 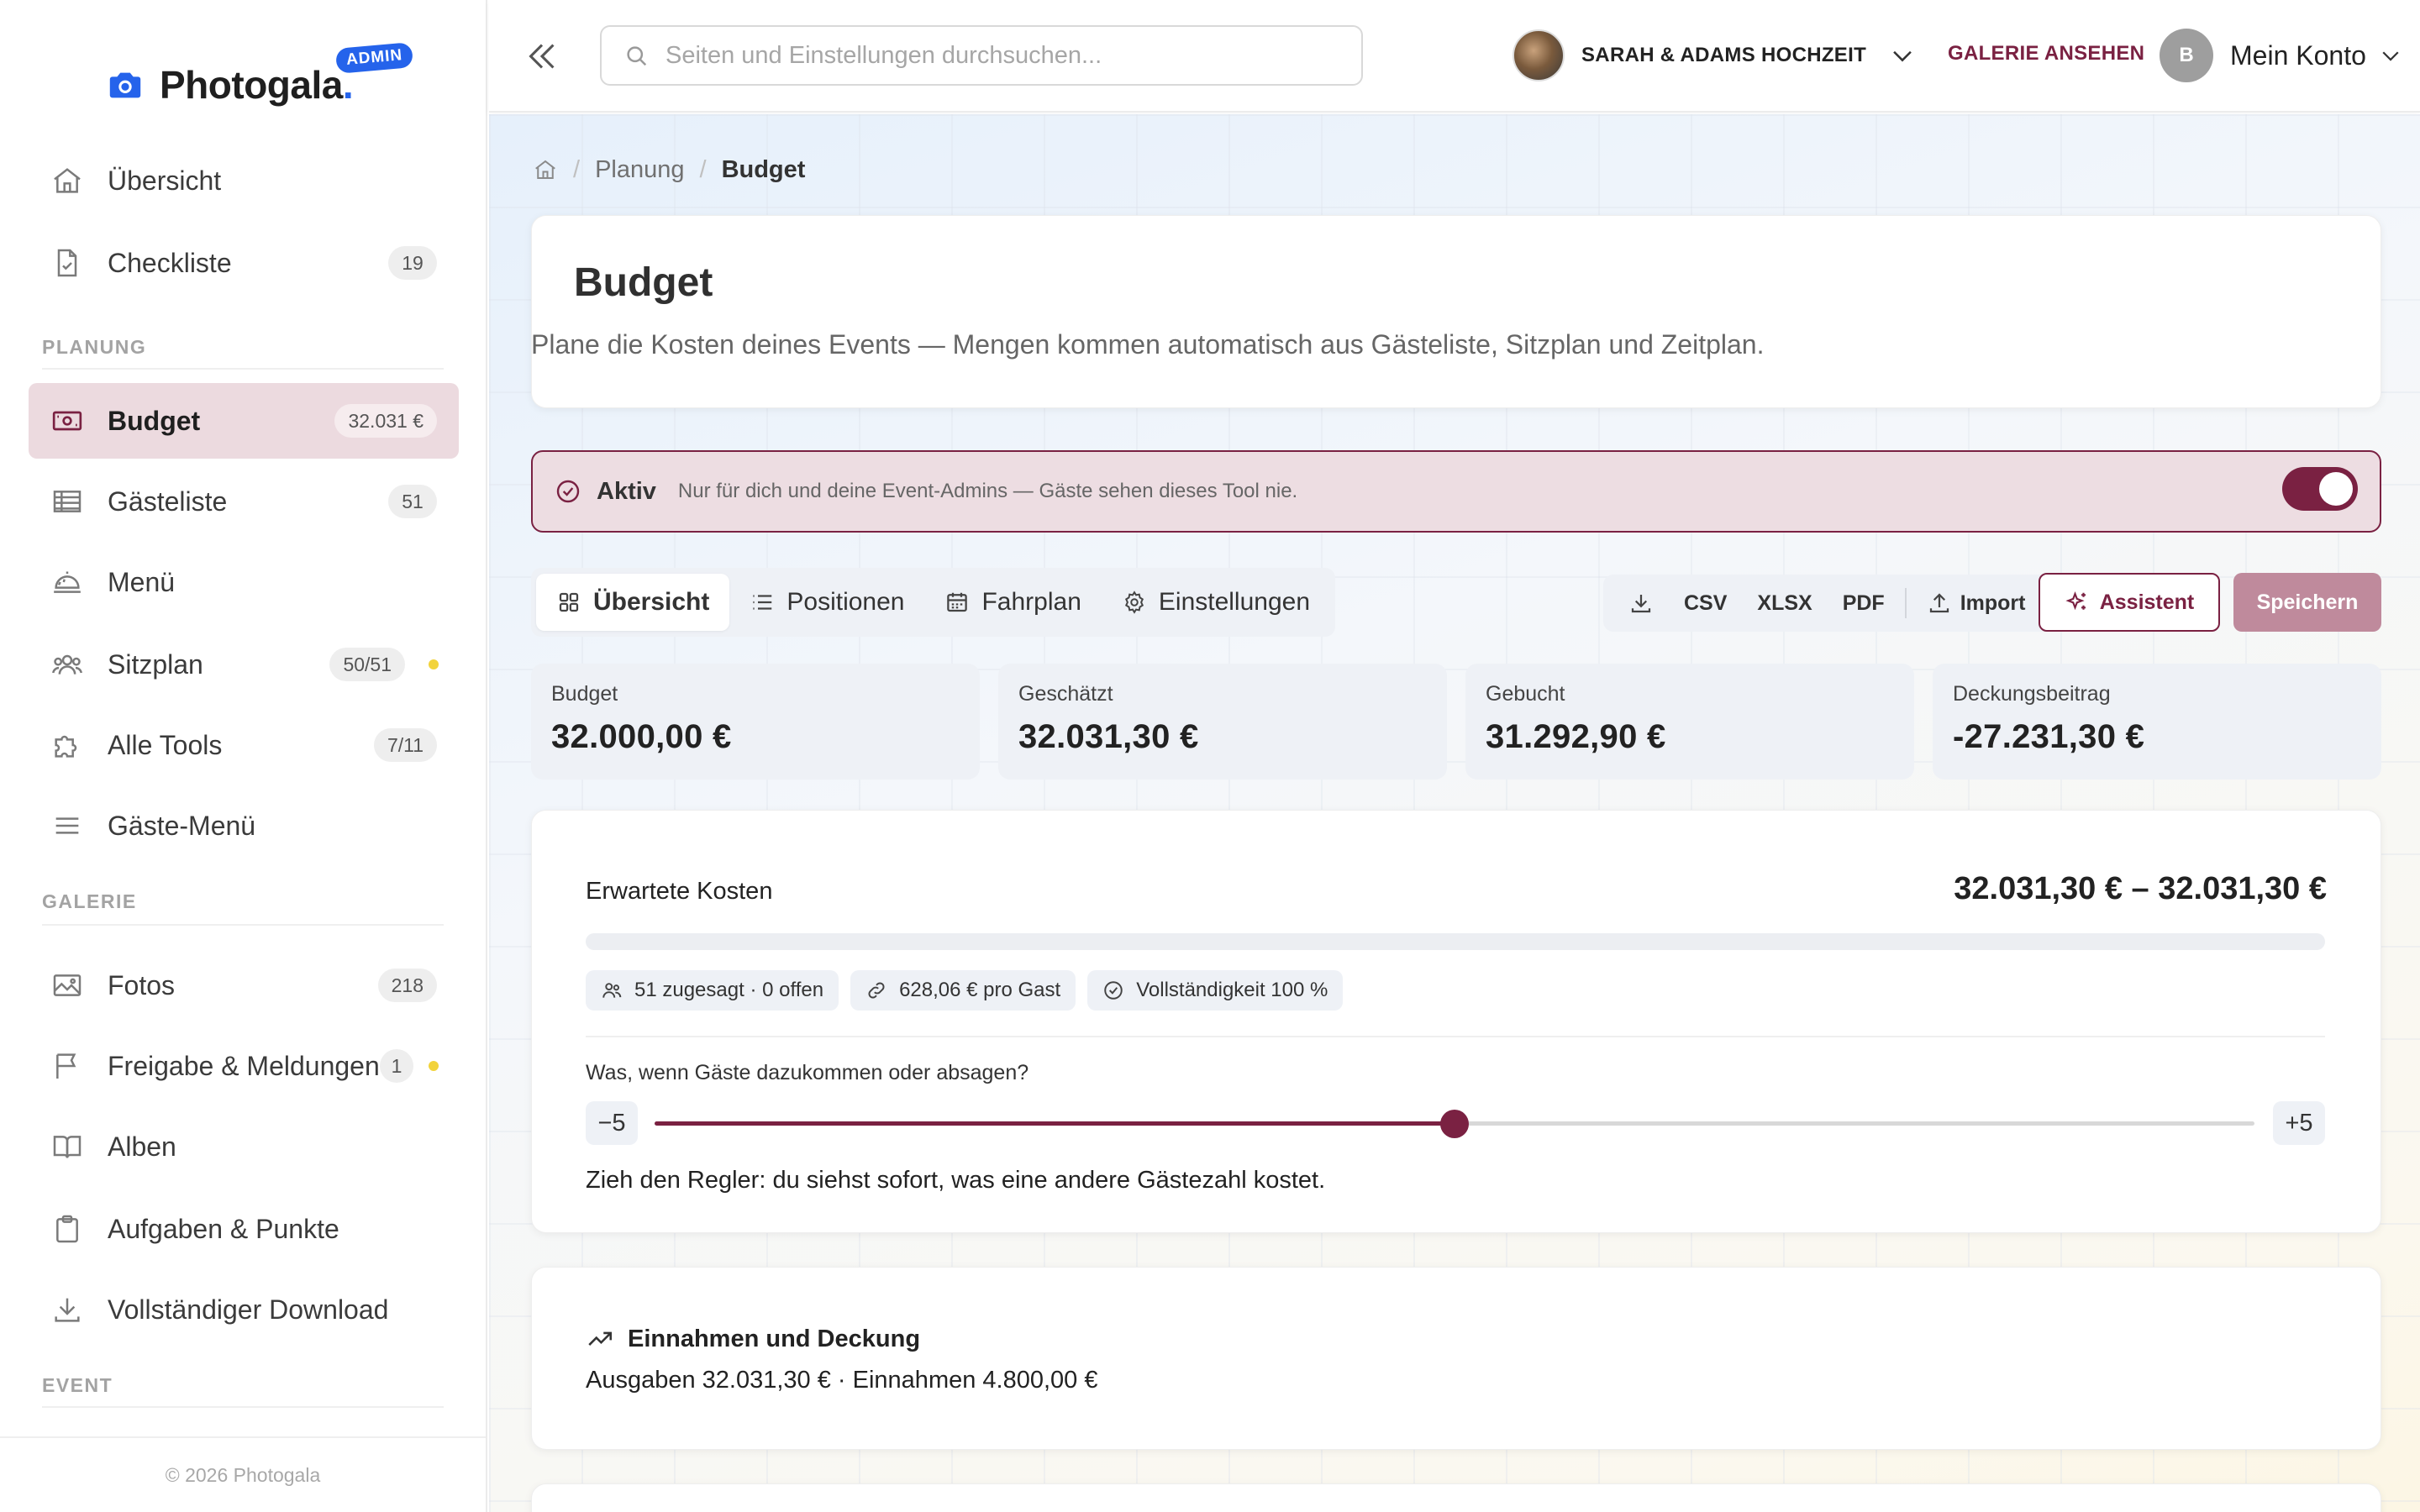 I want to click on brand-logo: Photogala. ADMIN, so click(x=260, y=78).